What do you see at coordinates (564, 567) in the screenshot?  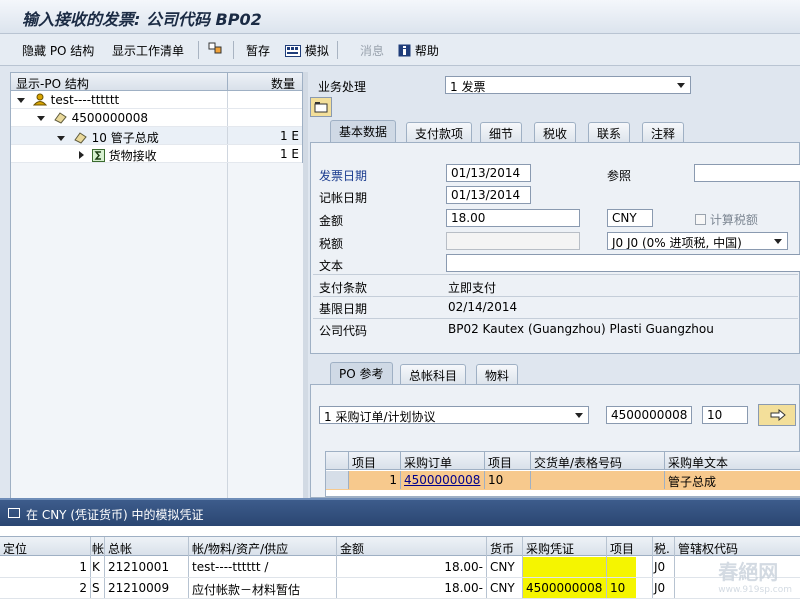 I see `cell-po` at bounding box center [564, 567].